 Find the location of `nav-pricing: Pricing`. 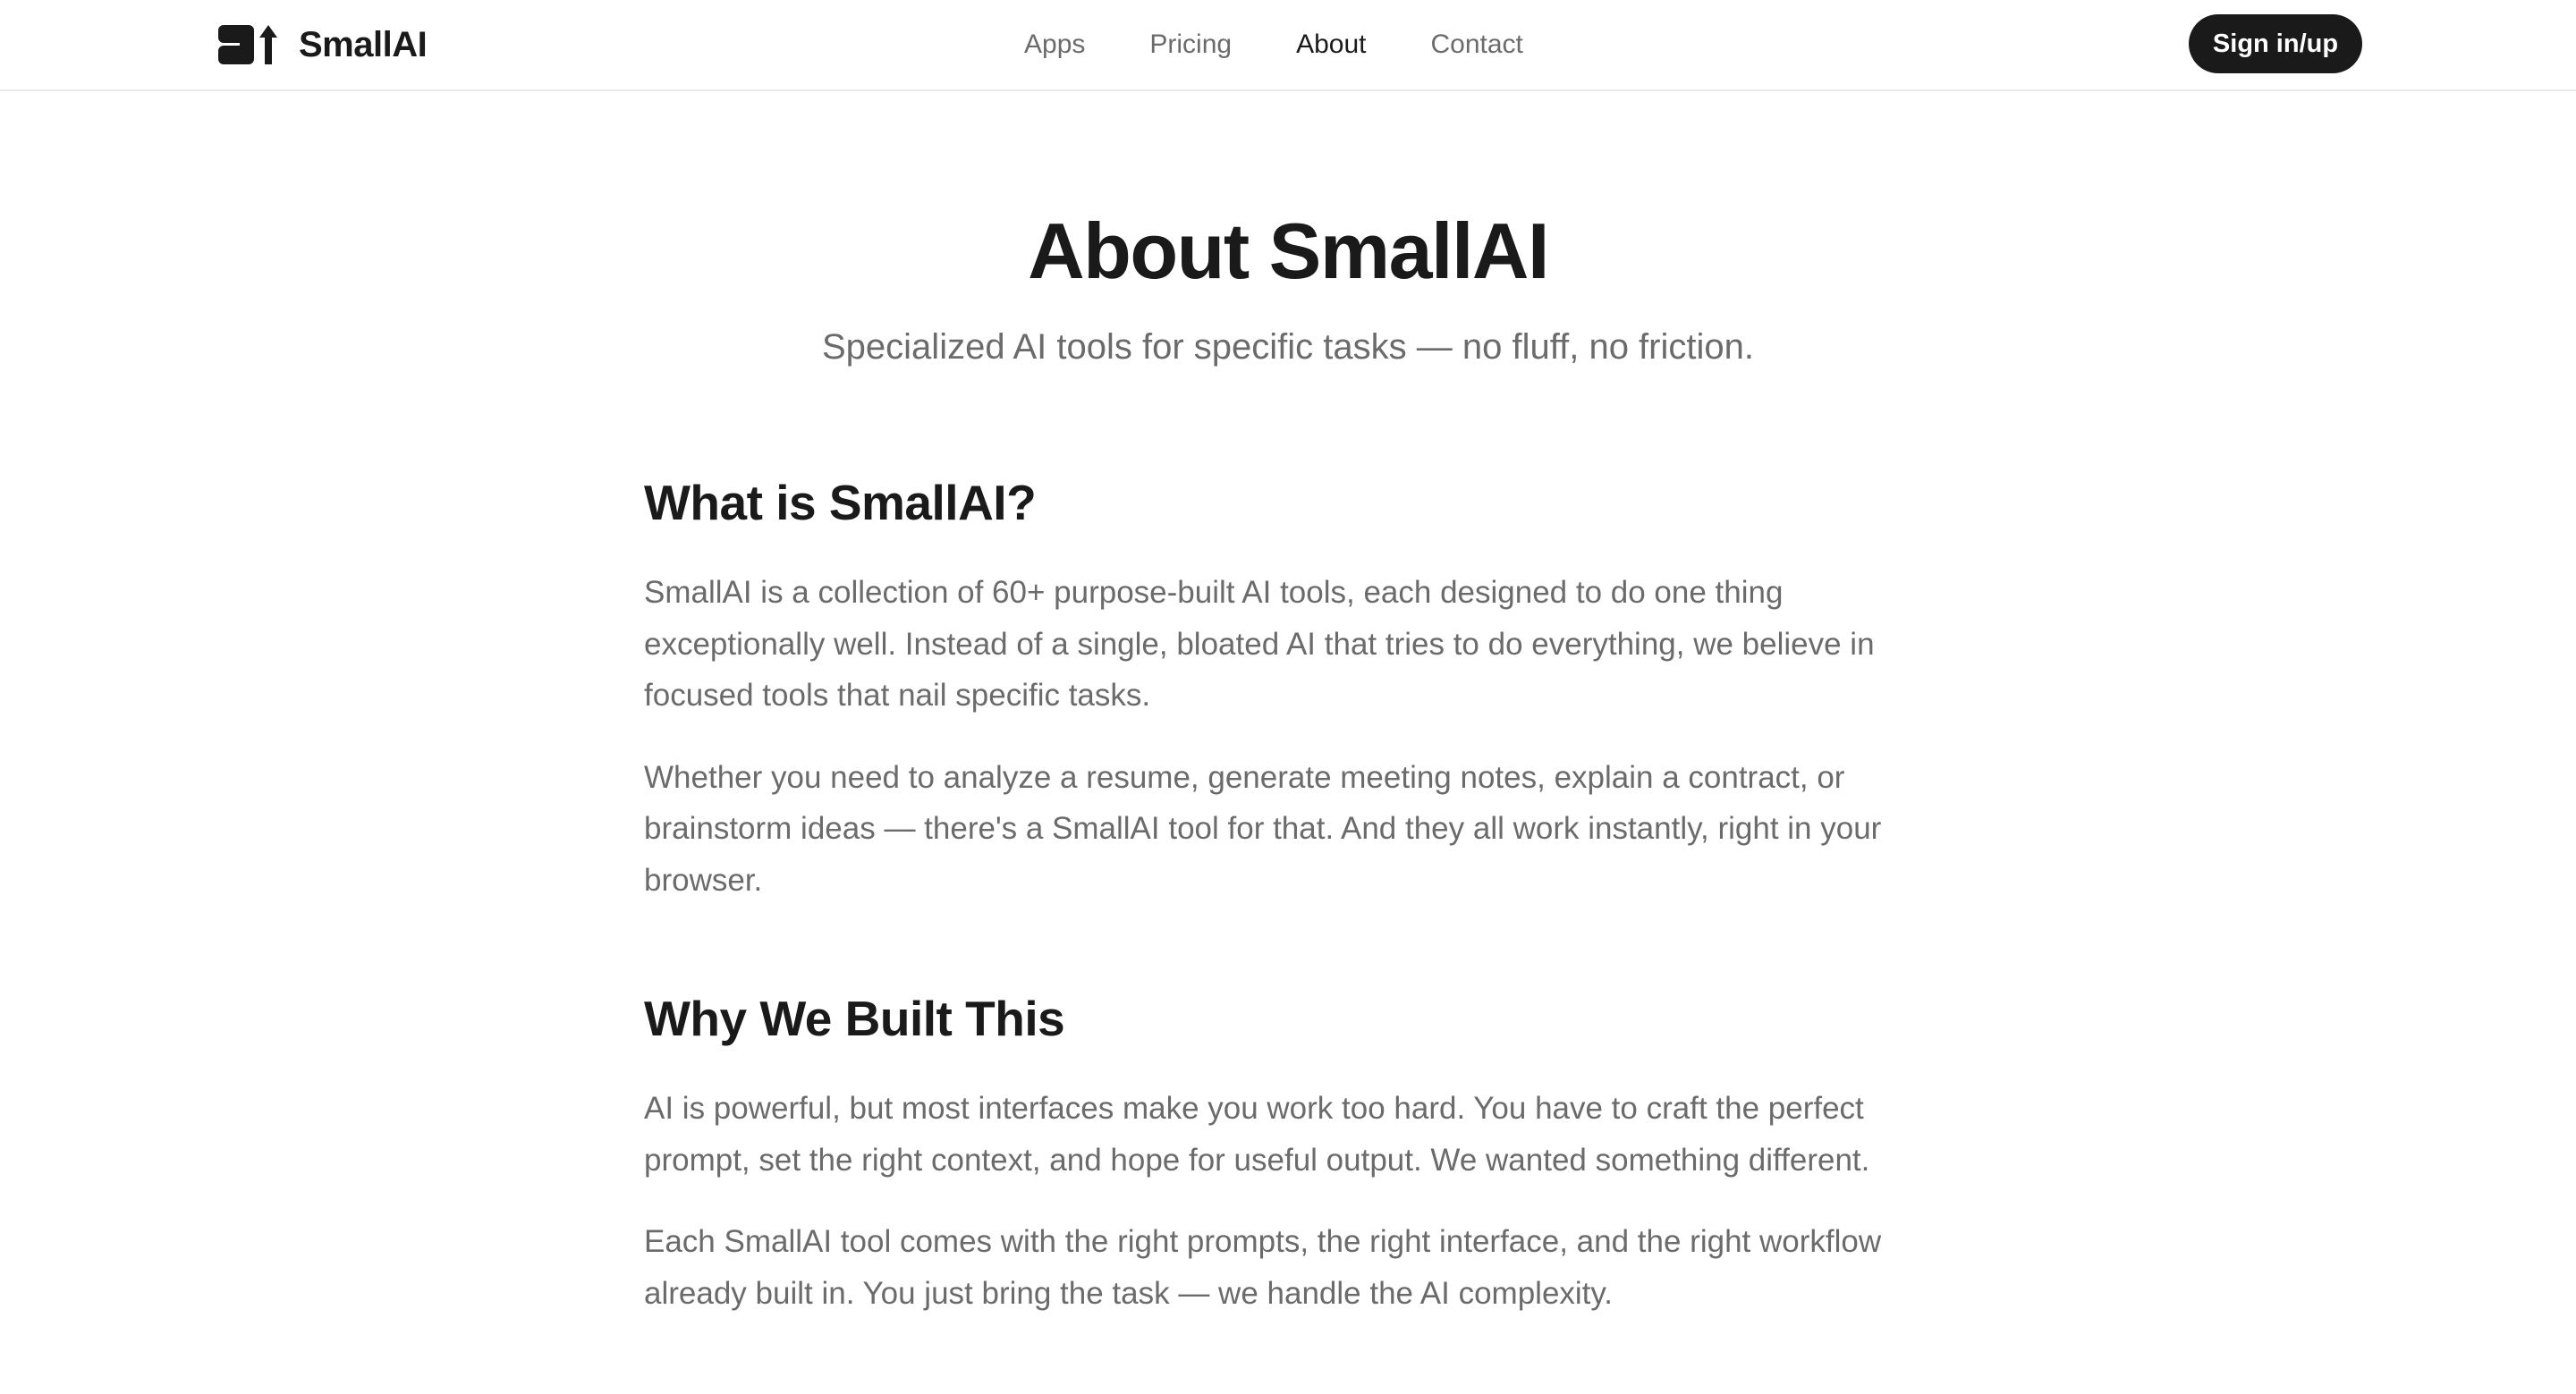

nav-pricing: Pricing is located at coordinates (1190, 45).